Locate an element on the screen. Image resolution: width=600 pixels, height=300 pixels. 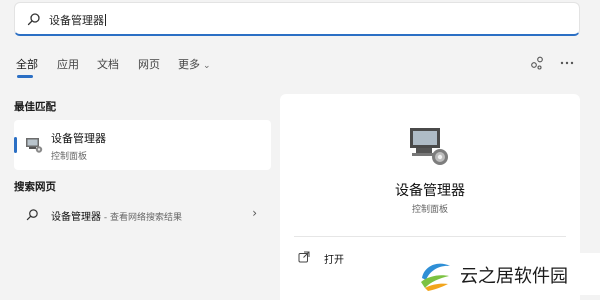
tab-more: 更多 ⌄ is located at coordinates (194, 64).